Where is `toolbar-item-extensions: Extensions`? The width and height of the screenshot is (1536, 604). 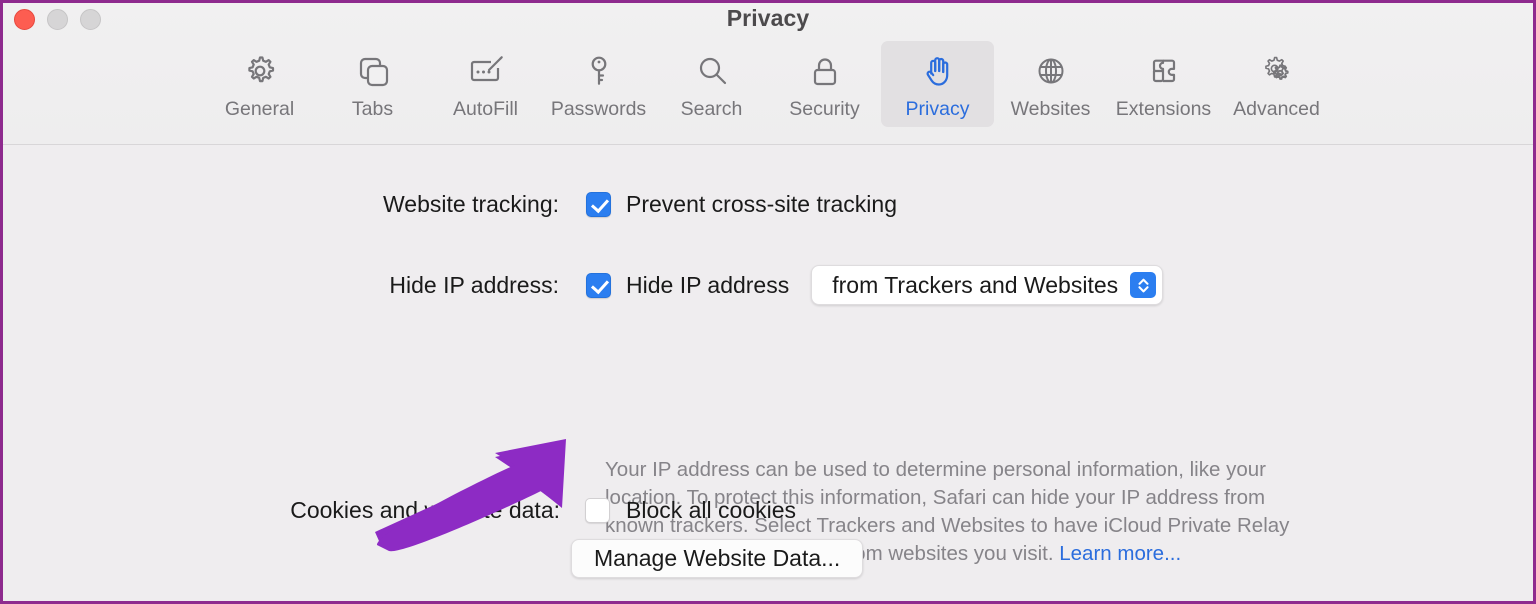
toolbar-item-extensions: Extensions is located at coordinates (1163, 84).